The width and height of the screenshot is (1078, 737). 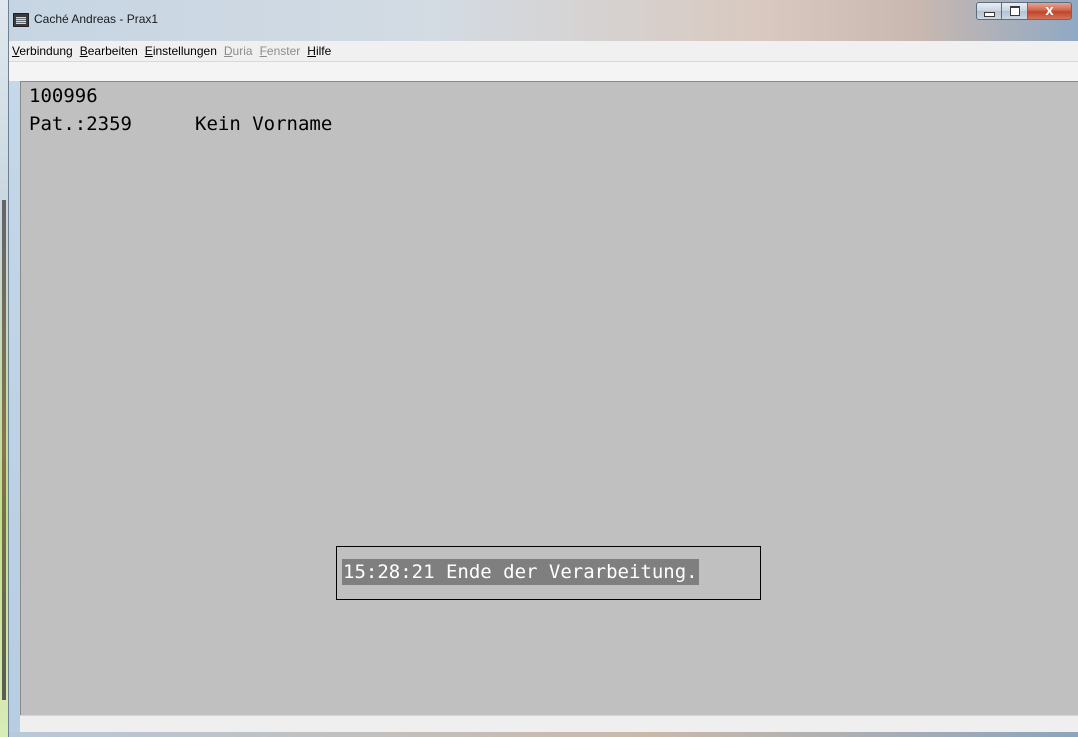 What do you see at coordinates (989, 14) in the screenshot?
I see `minimize-icon` at bounding box center [989, 14].